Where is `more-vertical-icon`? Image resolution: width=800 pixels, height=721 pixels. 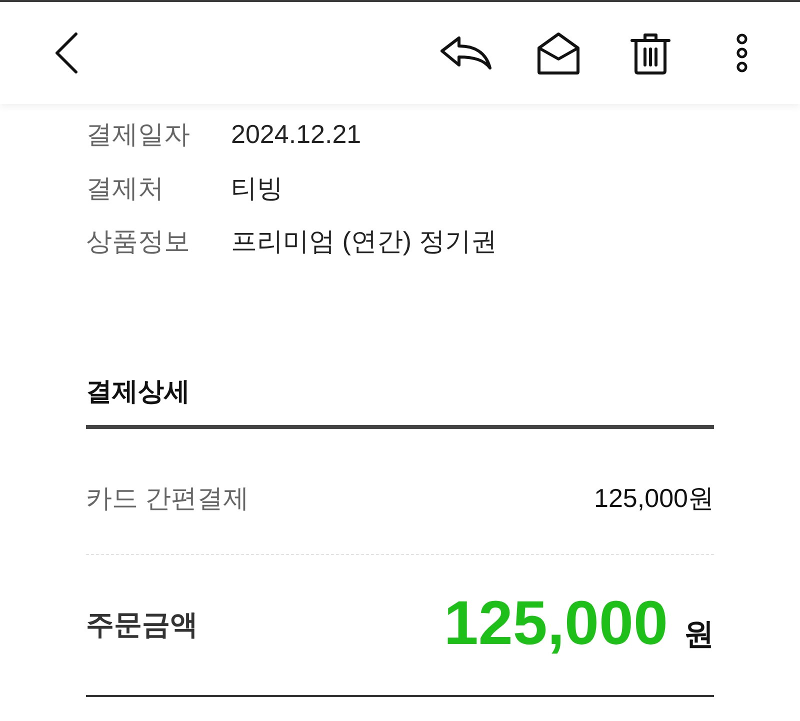 more-vertical-icon is located at coordinates (742, 53).